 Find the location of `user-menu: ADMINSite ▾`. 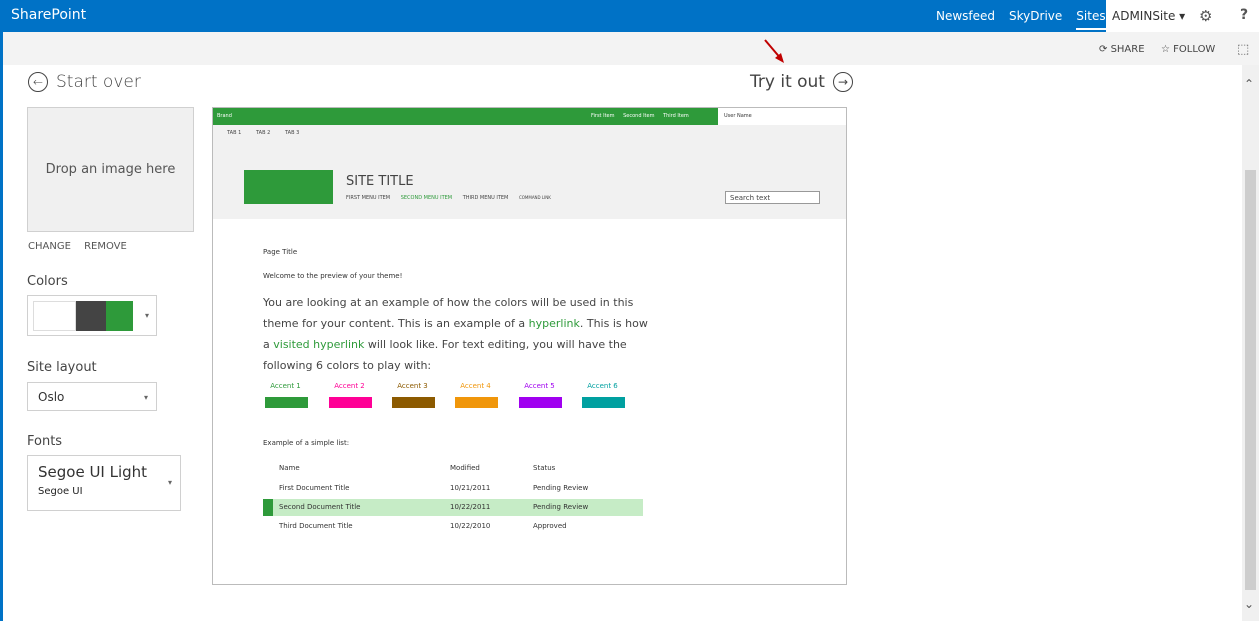

user-menu: ADMINSite ▾ is located at coordinates (1148, 16).